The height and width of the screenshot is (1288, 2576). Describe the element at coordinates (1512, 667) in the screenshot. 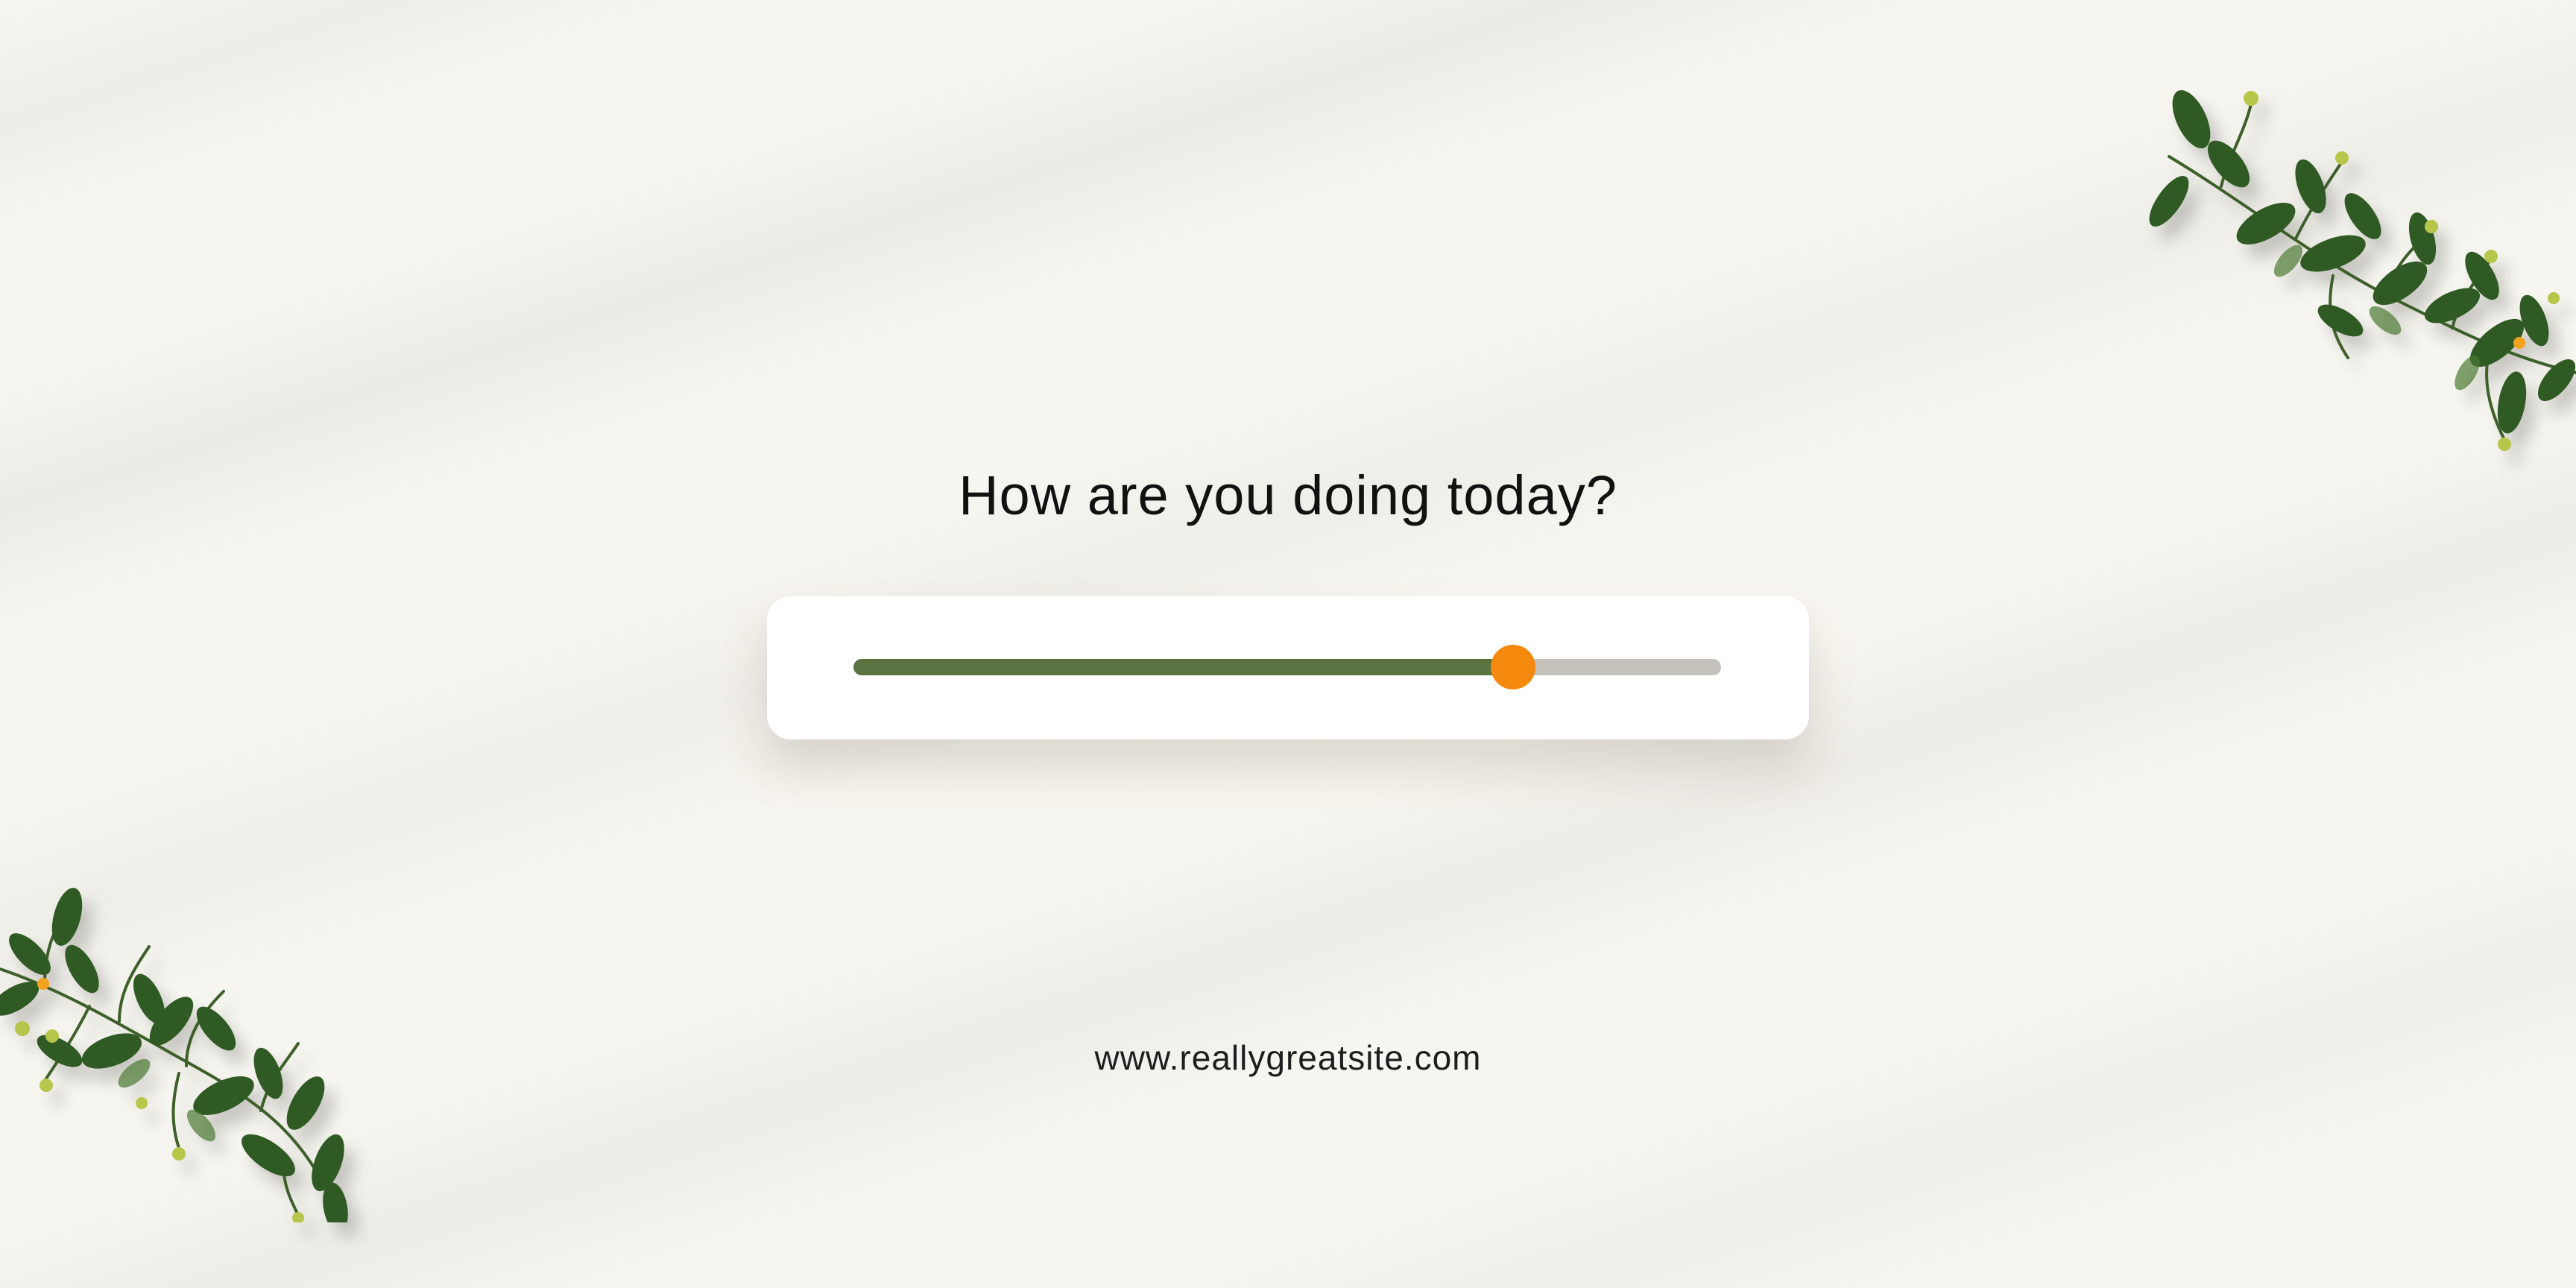

I see `mood-slider-thumb` at that location.